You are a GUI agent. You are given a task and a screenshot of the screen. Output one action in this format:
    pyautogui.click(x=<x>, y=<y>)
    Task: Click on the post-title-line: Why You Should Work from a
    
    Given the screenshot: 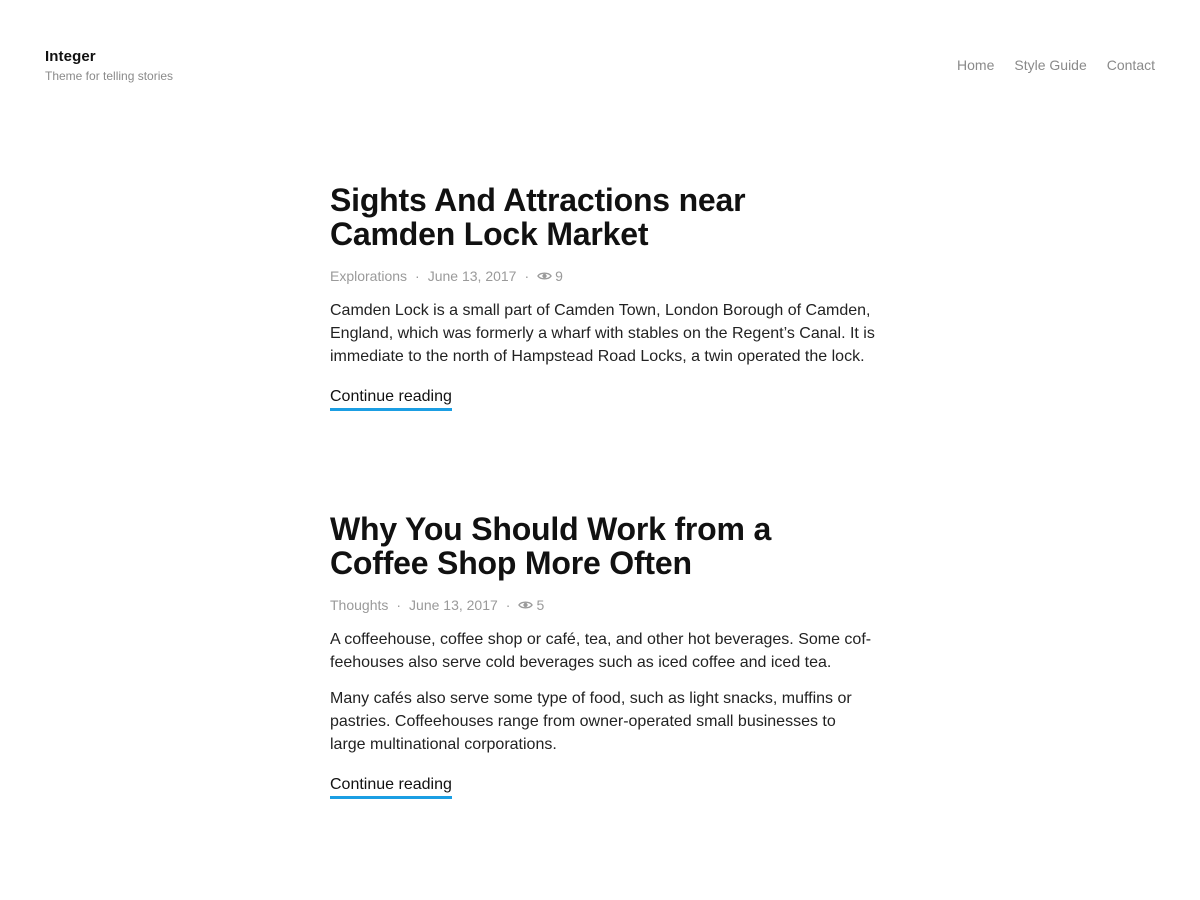 What is the action you would take?
    pyautogui.click(x=550, y=529)
    